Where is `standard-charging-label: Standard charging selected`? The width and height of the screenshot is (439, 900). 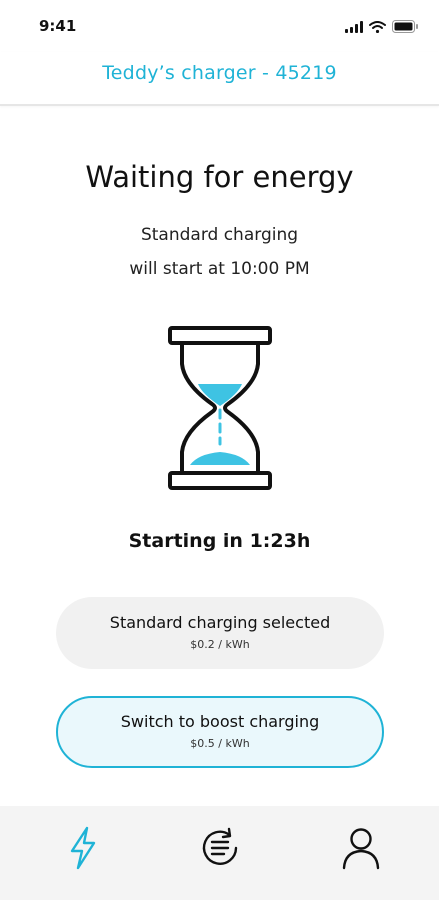 standard-charging-label: Standard charging selected is located at coordinates (220, 622).